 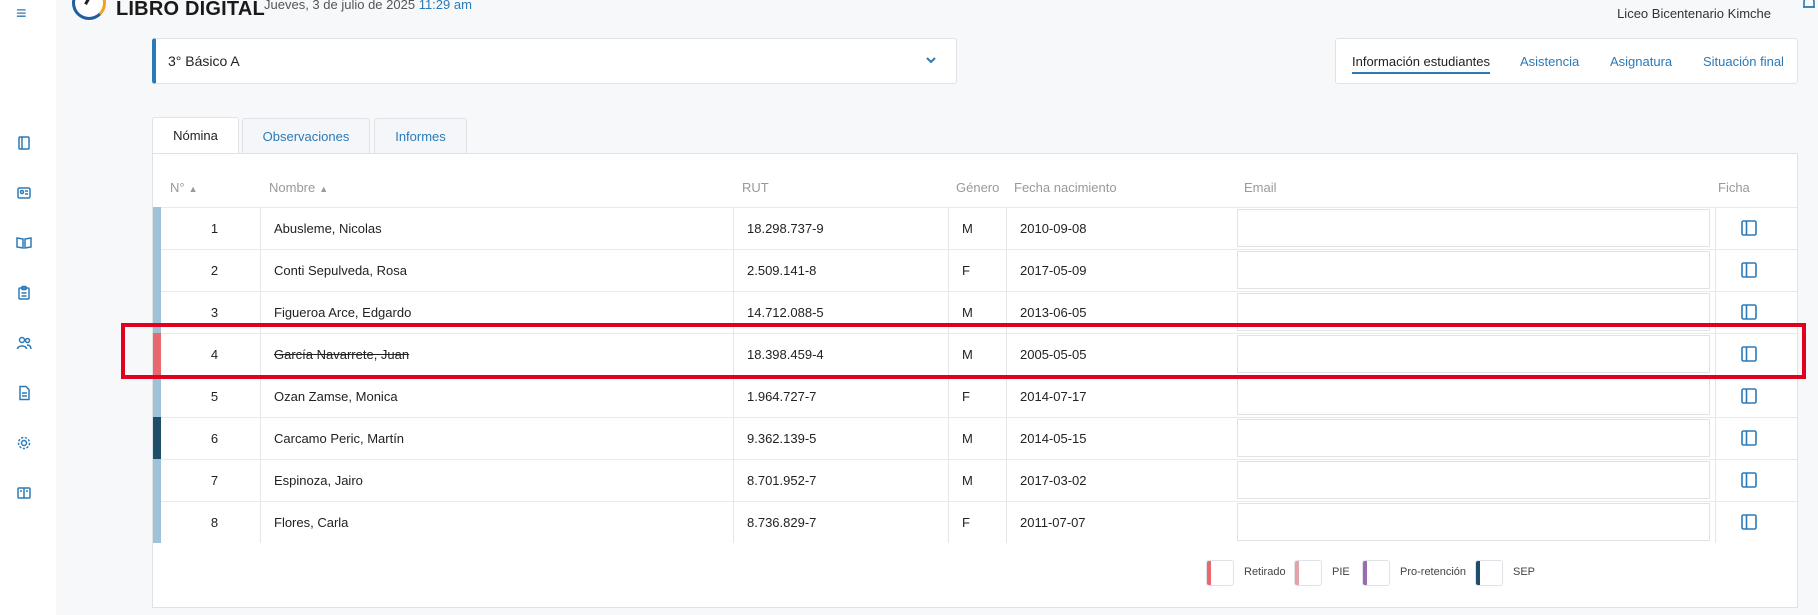 I want to click on legend-label: Pro-retención, so click(x=1433, y=572).